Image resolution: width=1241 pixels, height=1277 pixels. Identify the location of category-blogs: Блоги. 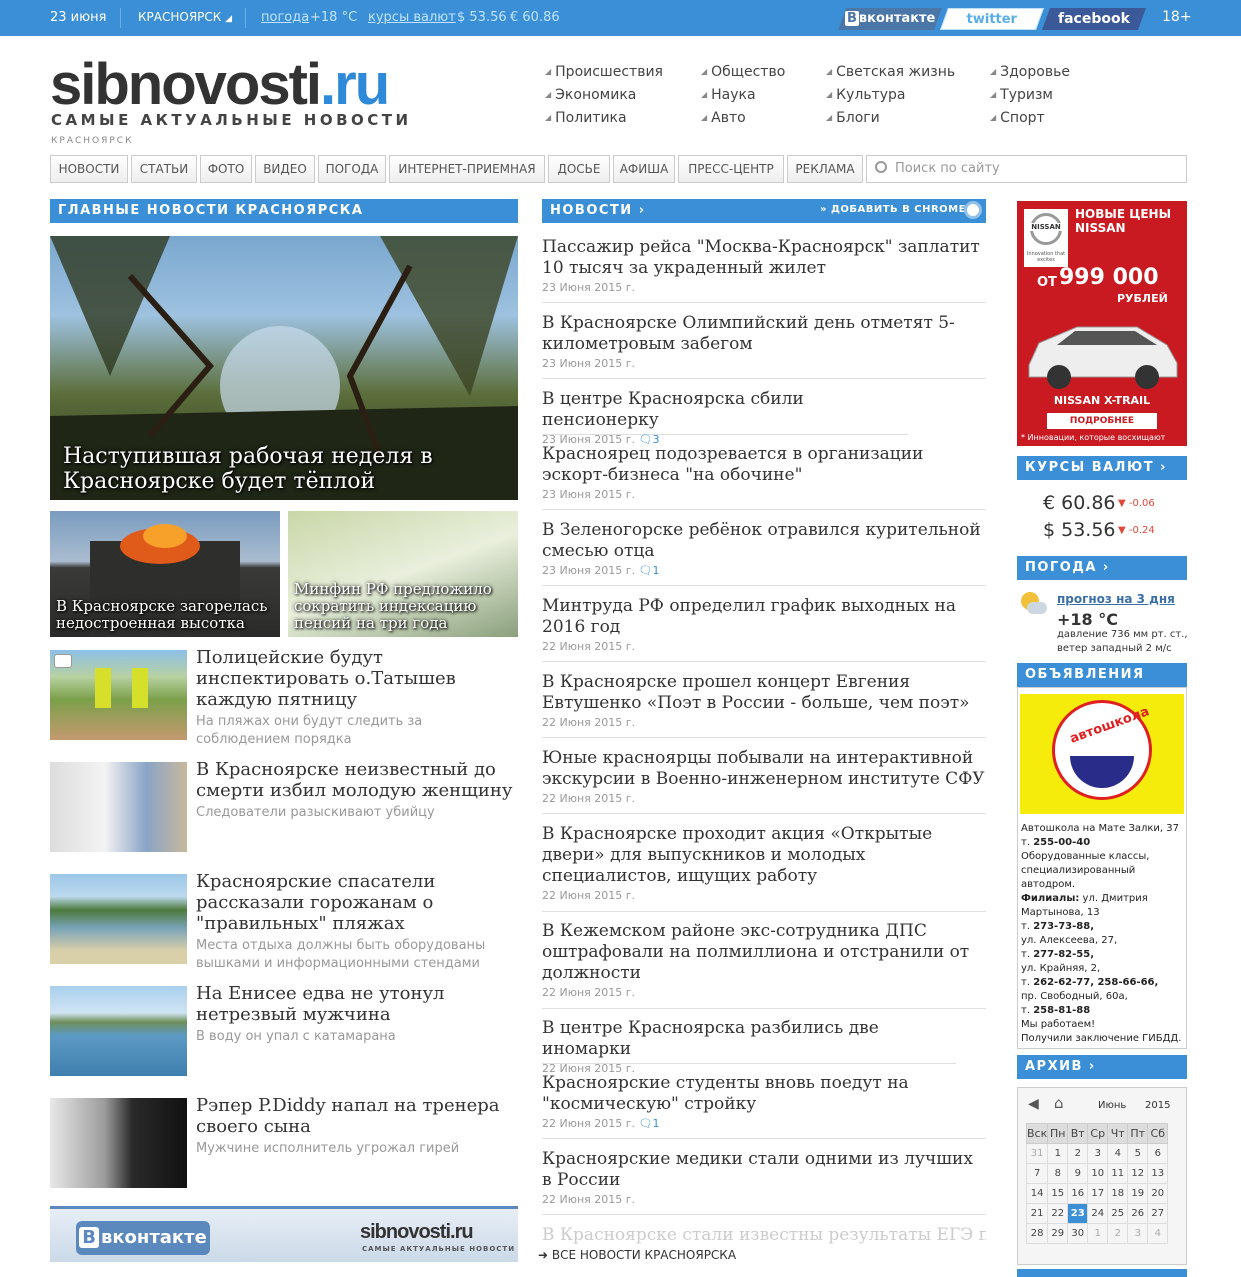
(853, 118).